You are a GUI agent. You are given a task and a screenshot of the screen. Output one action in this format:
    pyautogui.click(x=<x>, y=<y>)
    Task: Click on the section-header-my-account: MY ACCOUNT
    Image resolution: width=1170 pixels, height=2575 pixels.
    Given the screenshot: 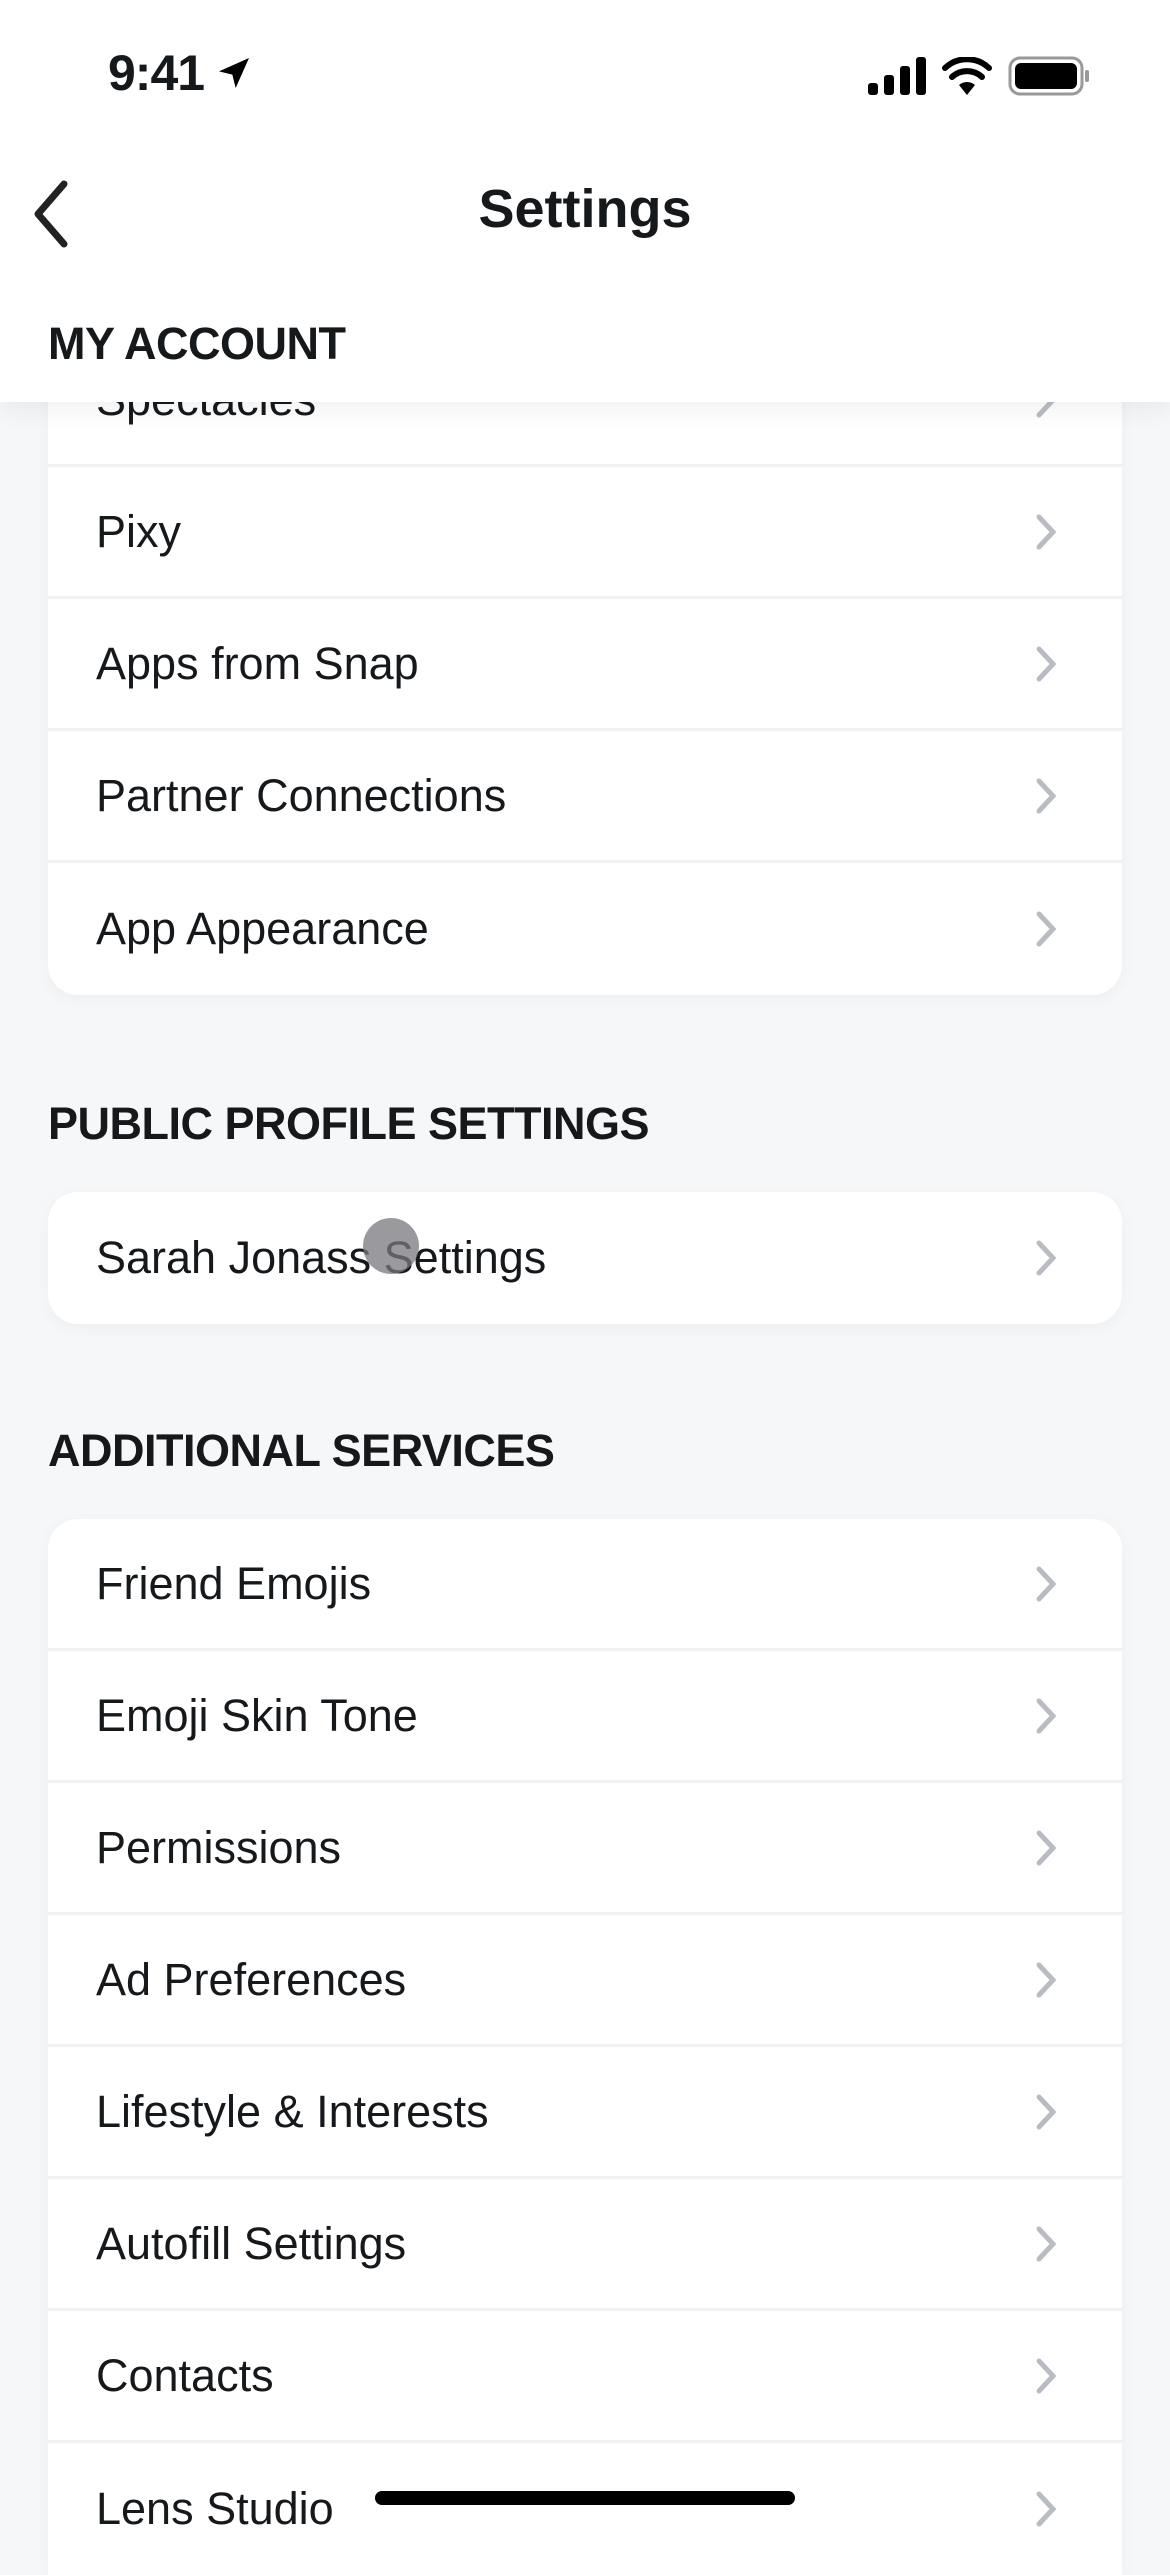 What is the action you would take?
    pyautogui.click(x=197, y=343)
    